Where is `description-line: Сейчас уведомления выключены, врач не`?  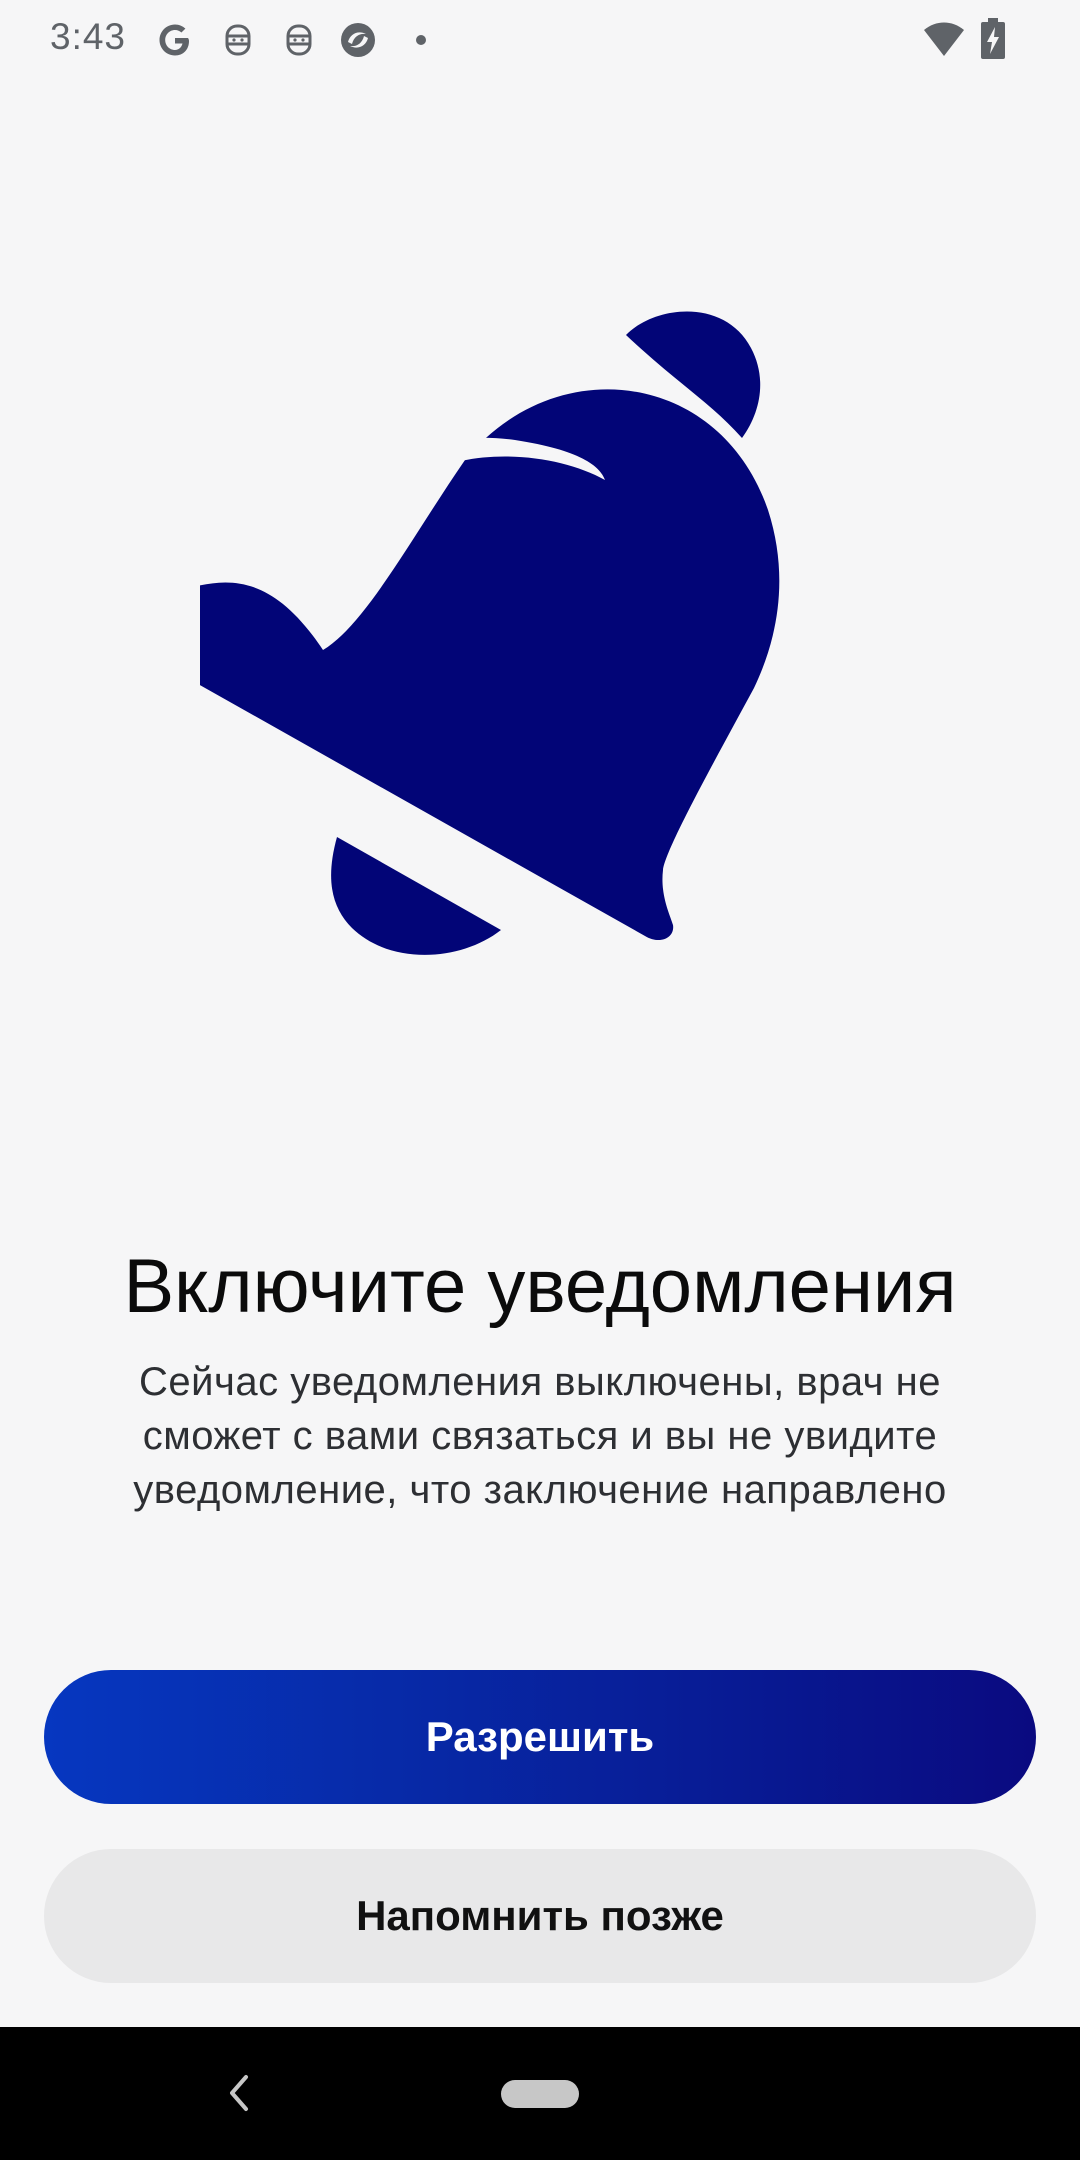
description-line: Сейчас уведомления выключены, врач не is located at coordinates (540, 1382).